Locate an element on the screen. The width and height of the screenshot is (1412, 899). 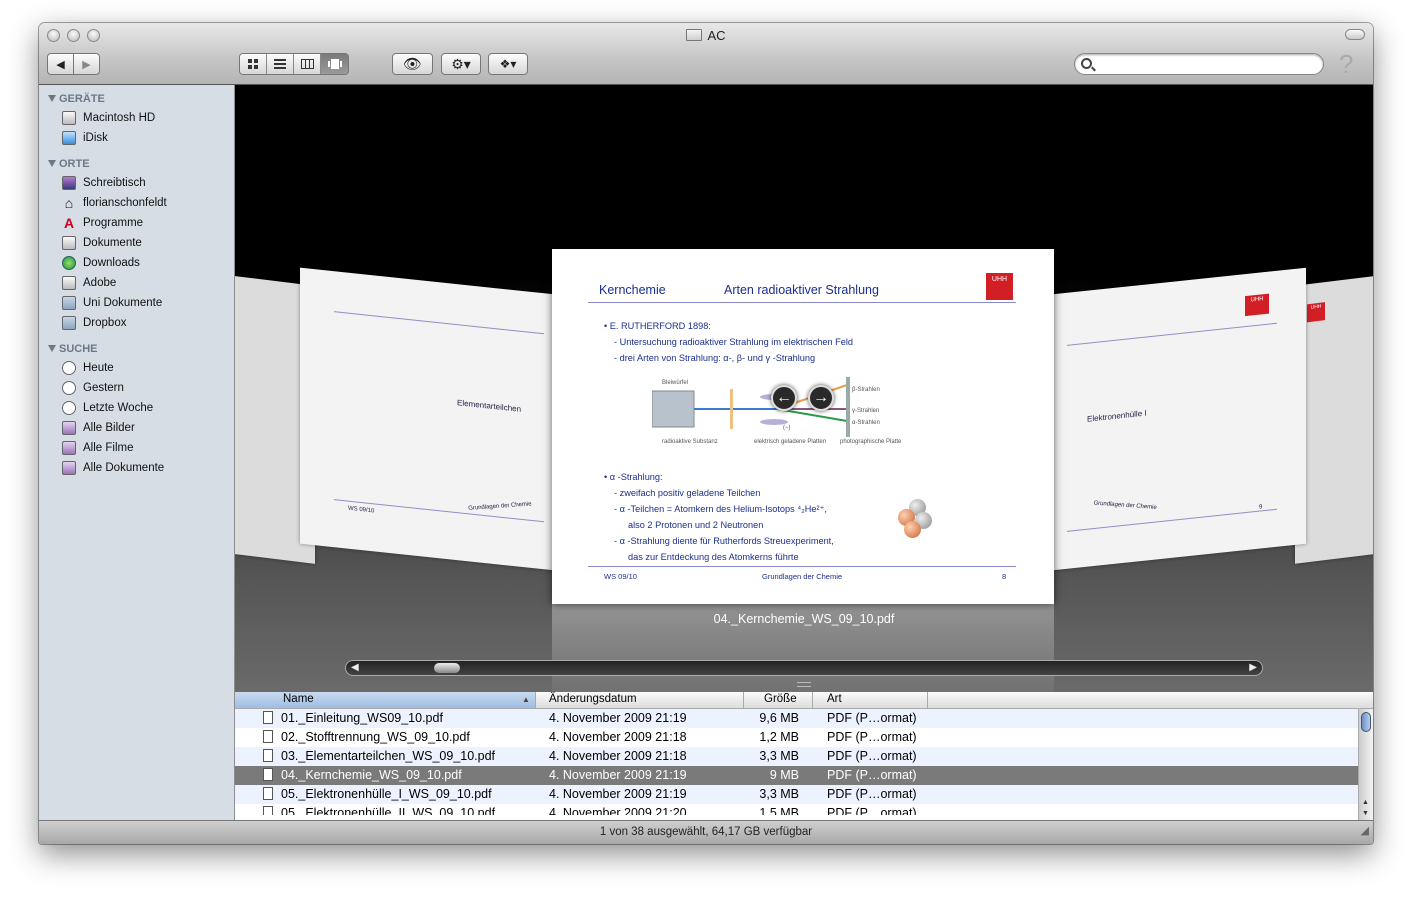
column-header-kind: Art is located at coordinates (834, 699).